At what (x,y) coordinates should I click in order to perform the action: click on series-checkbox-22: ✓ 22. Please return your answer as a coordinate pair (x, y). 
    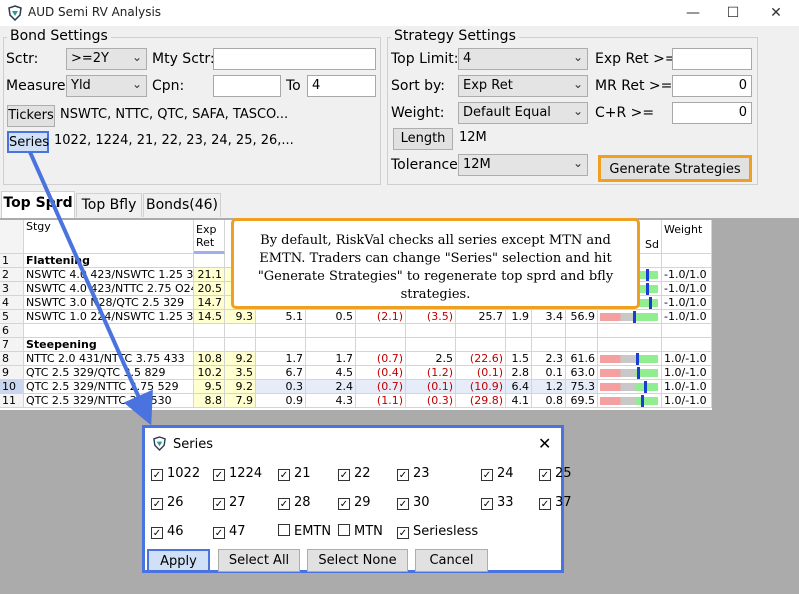
    Looking at the image, I should click on (354, 473).